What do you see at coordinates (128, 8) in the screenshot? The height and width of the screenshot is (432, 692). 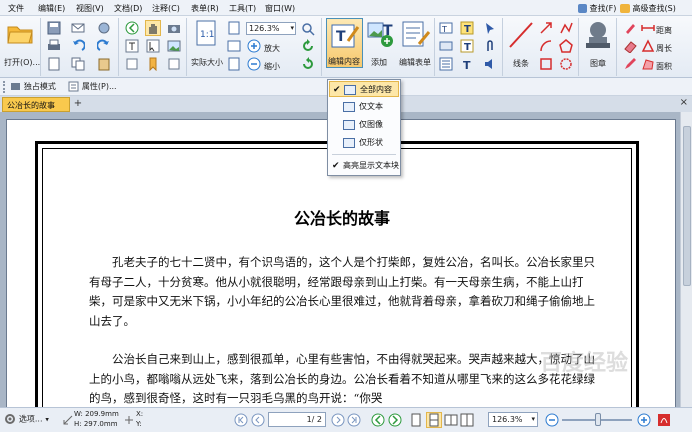 I see `menu-document: 文档(D)` at bounding box center [128, 8].